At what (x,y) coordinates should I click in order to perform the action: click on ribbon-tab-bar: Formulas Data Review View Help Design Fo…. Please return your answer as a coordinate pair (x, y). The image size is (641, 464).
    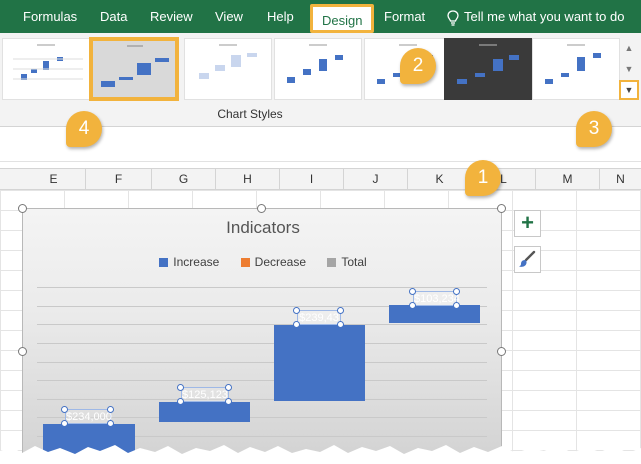
    Looking at the image, I should click on (320, 16).